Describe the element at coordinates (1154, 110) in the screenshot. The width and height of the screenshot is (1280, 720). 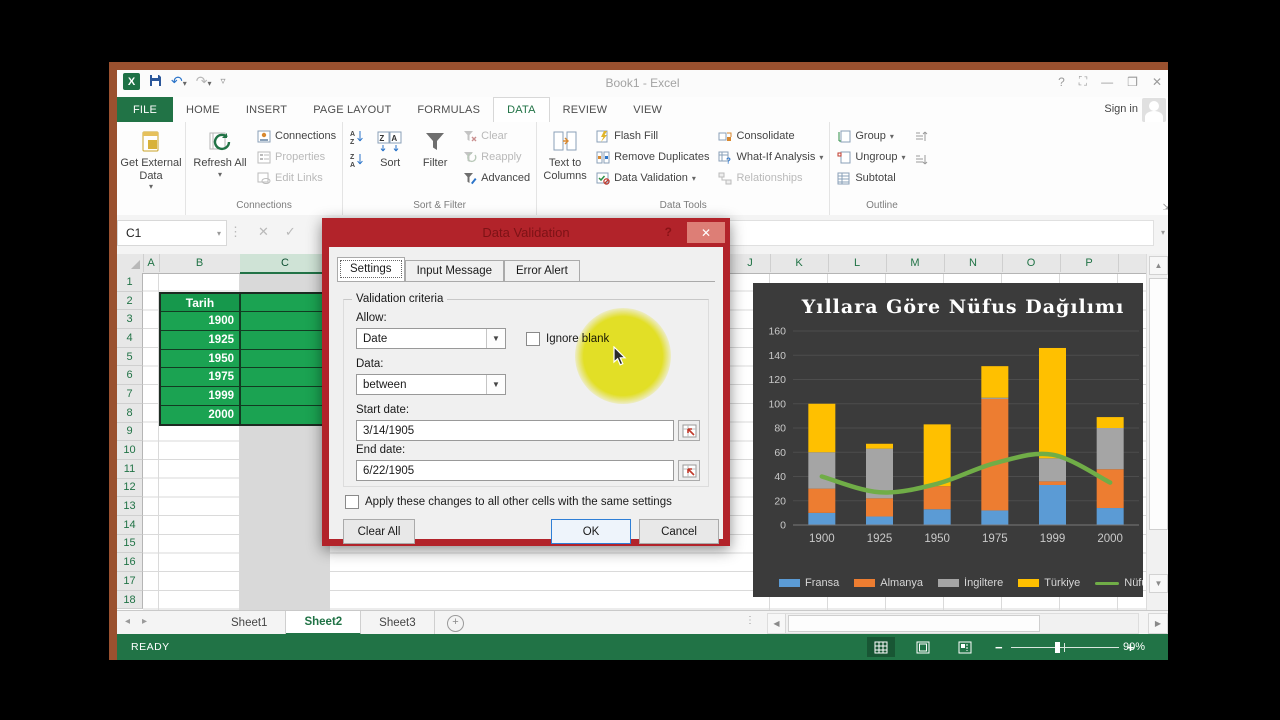
I see `user-avatar` at that location.